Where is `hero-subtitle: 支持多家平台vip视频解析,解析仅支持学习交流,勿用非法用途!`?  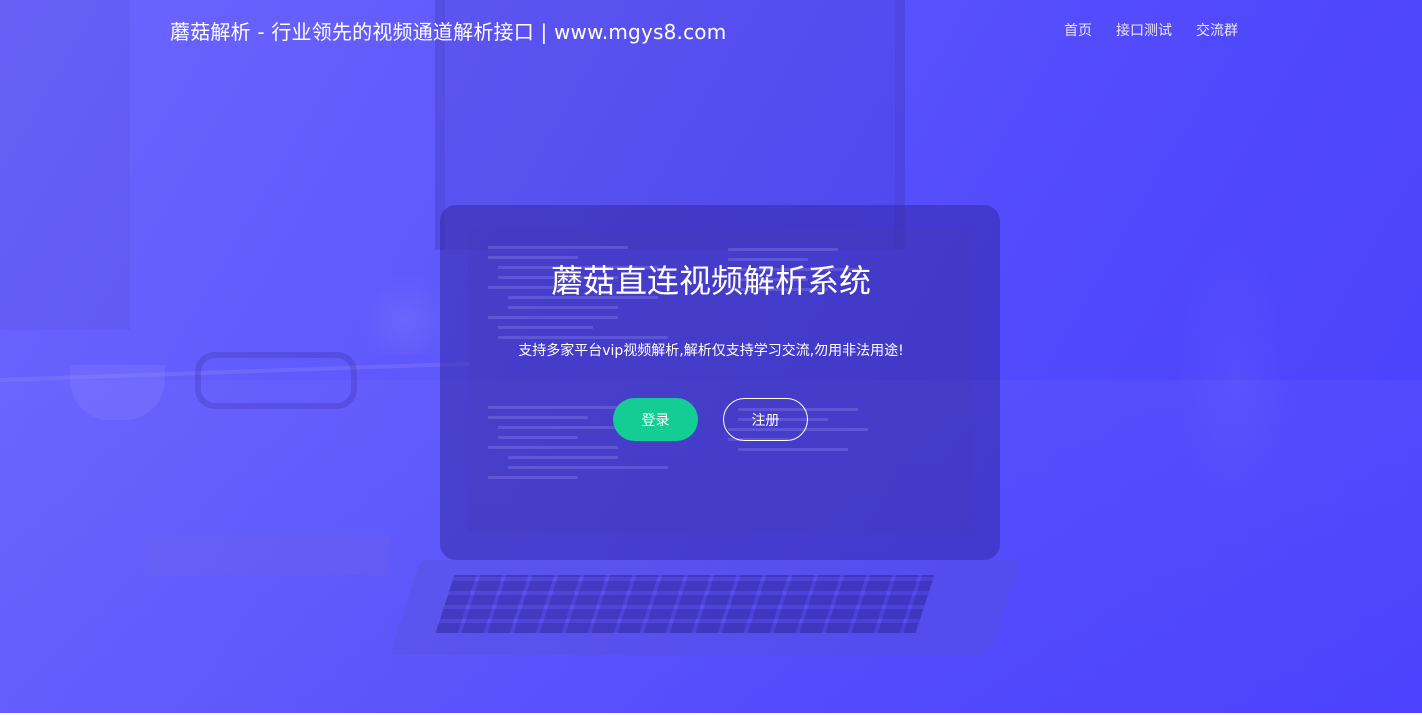 hero-subtitle: 支持多家平台vip视频解析,解析仅支持学习交流,勿用非法用途! is located at coordinates (711, 351).